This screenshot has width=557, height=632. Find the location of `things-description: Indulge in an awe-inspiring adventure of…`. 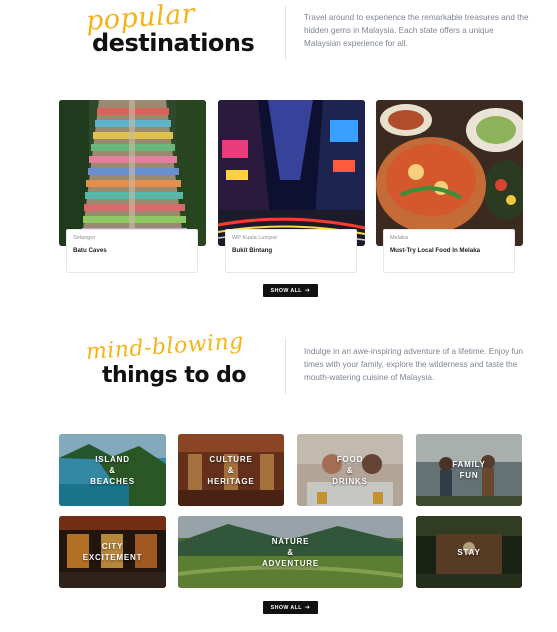

things-description: Indulge in an awe-inspiring adventure of… is located at coordinates (413, 365).